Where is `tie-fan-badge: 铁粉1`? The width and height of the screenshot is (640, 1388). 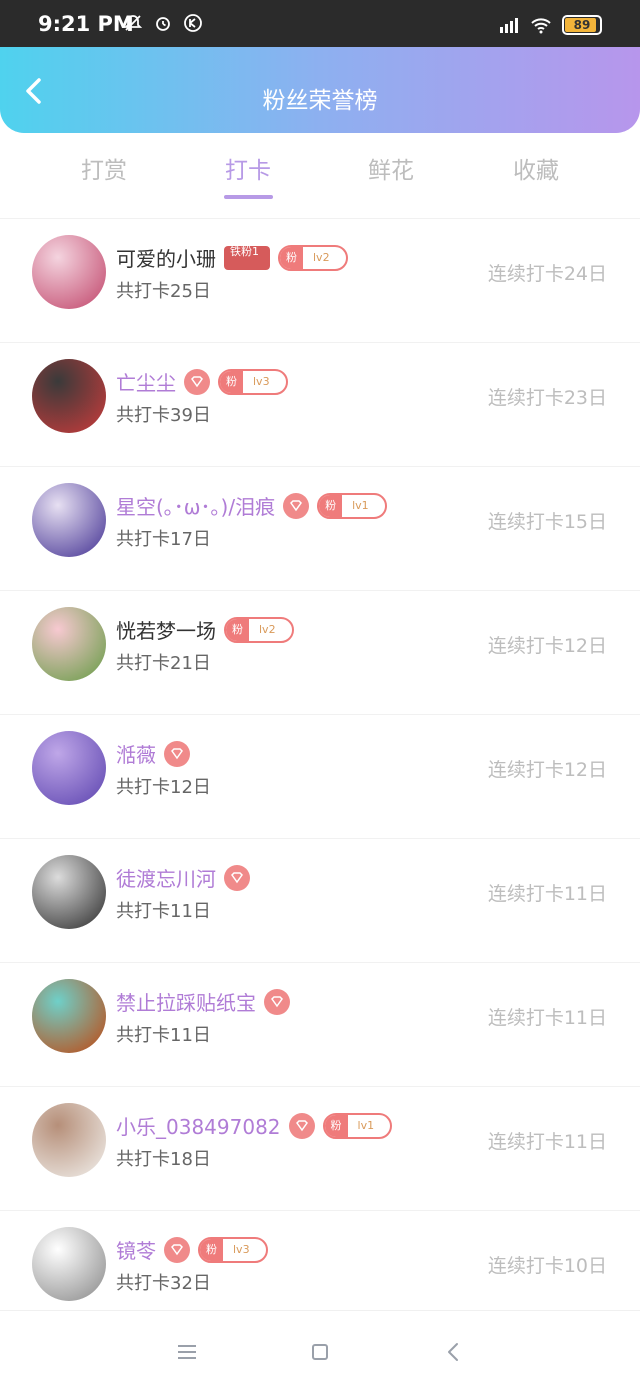 tie-fan-badge: 铁粉1 is located at coordinates (247, 257).